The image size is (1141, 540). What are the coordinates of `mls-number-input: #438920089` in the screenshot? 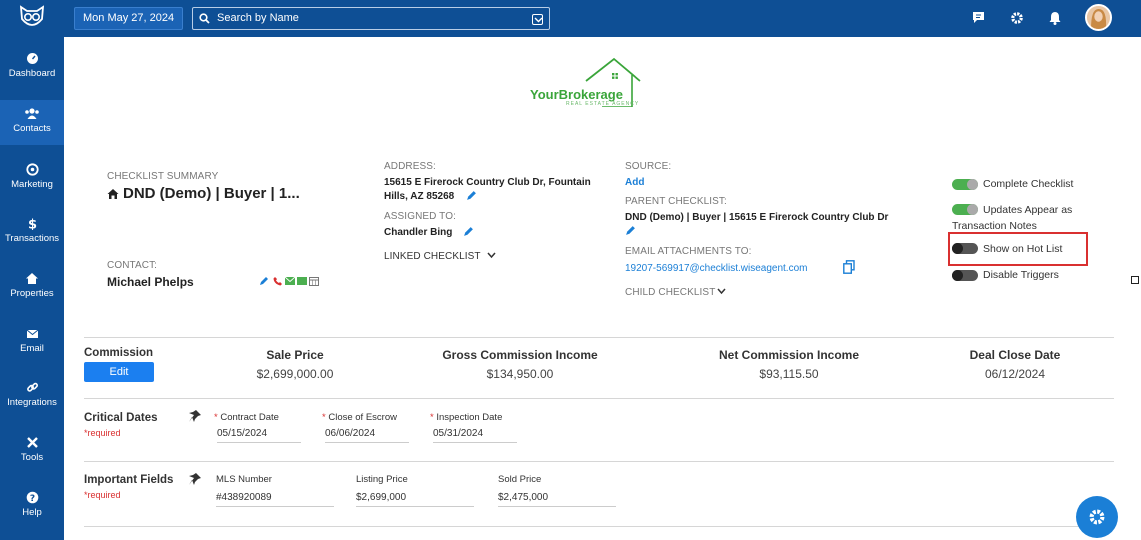 It's located at (275, 499).